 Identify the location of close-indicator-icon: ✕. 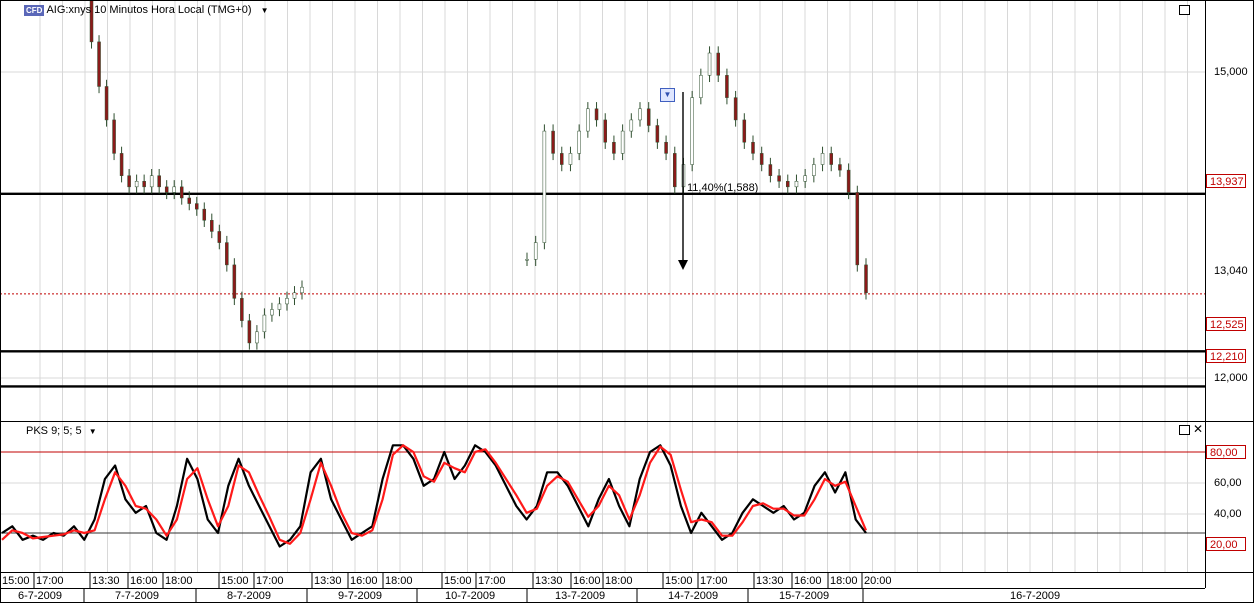
(1198, 429).